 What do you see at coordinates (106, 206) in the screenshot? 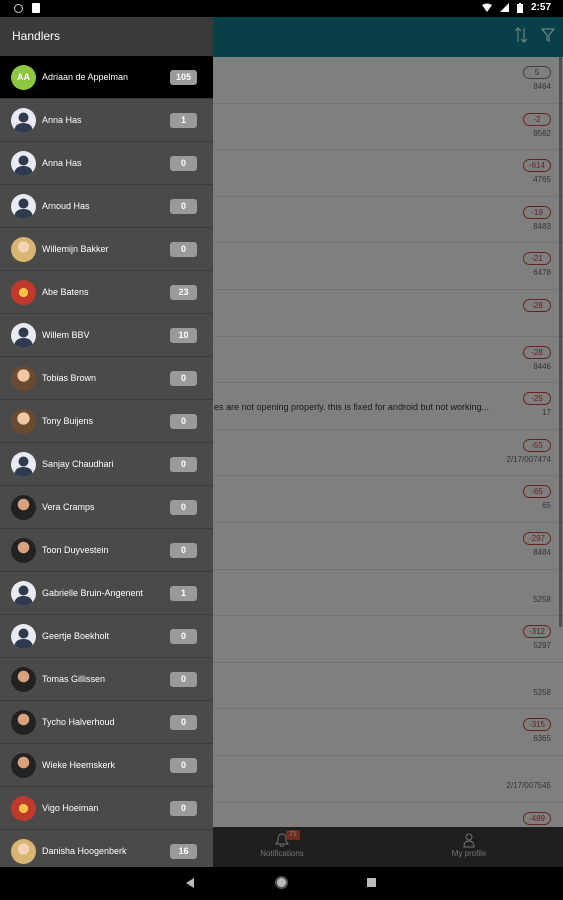
I see `handler-item: Arnoud Has 0` at bounding box center [106, 206].